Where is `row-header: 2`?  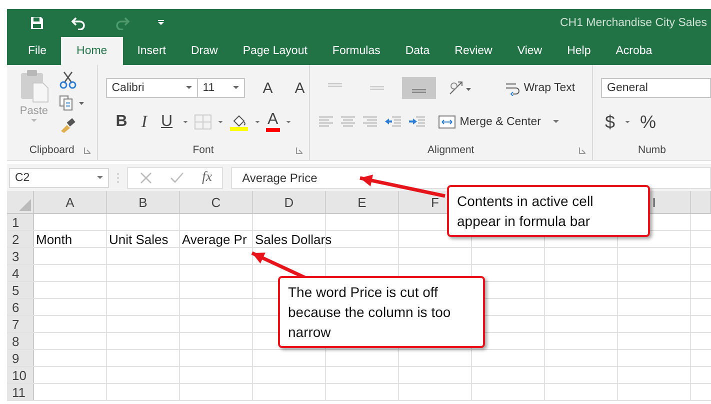 row-header: 2 is located at coordinates (20, 239).